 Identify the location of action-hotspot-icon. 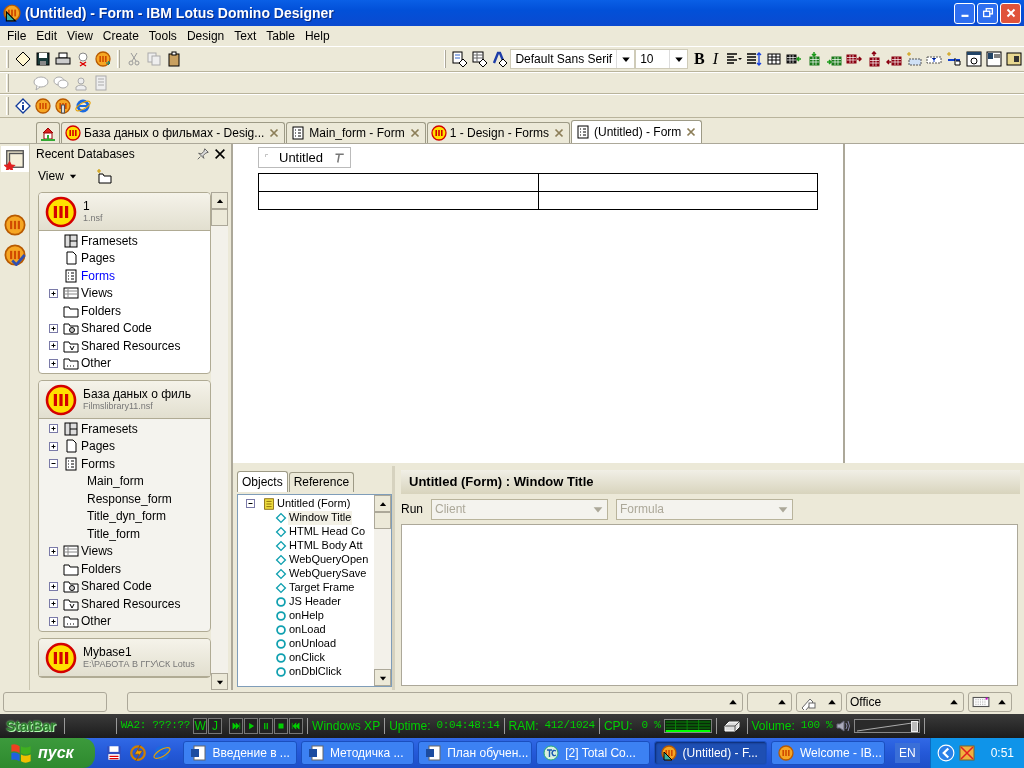
(954, 59).